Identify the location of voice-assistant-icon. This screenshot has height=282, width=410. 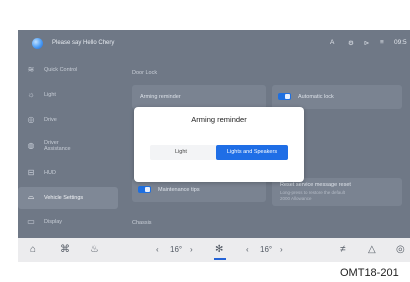
(37, 43).